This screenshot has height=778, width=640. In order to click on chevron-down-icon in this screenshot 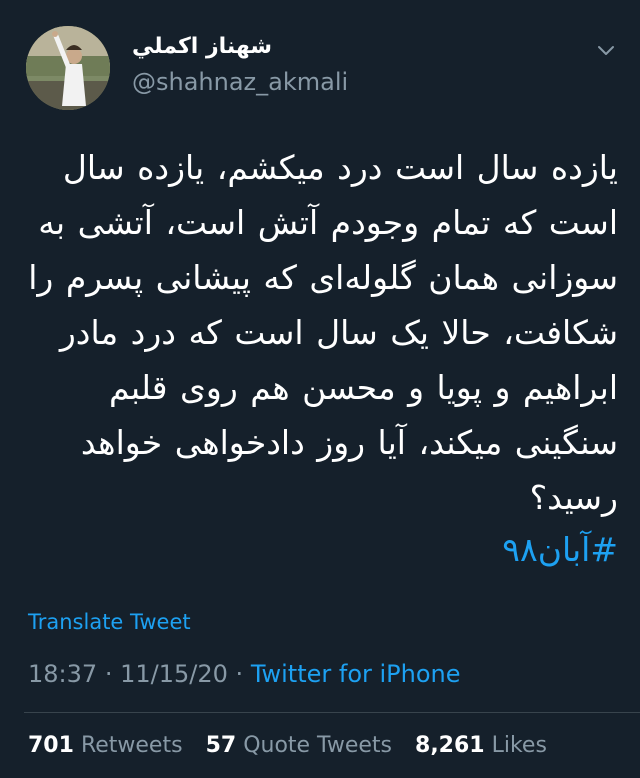, I will do `click(606, 50)`.